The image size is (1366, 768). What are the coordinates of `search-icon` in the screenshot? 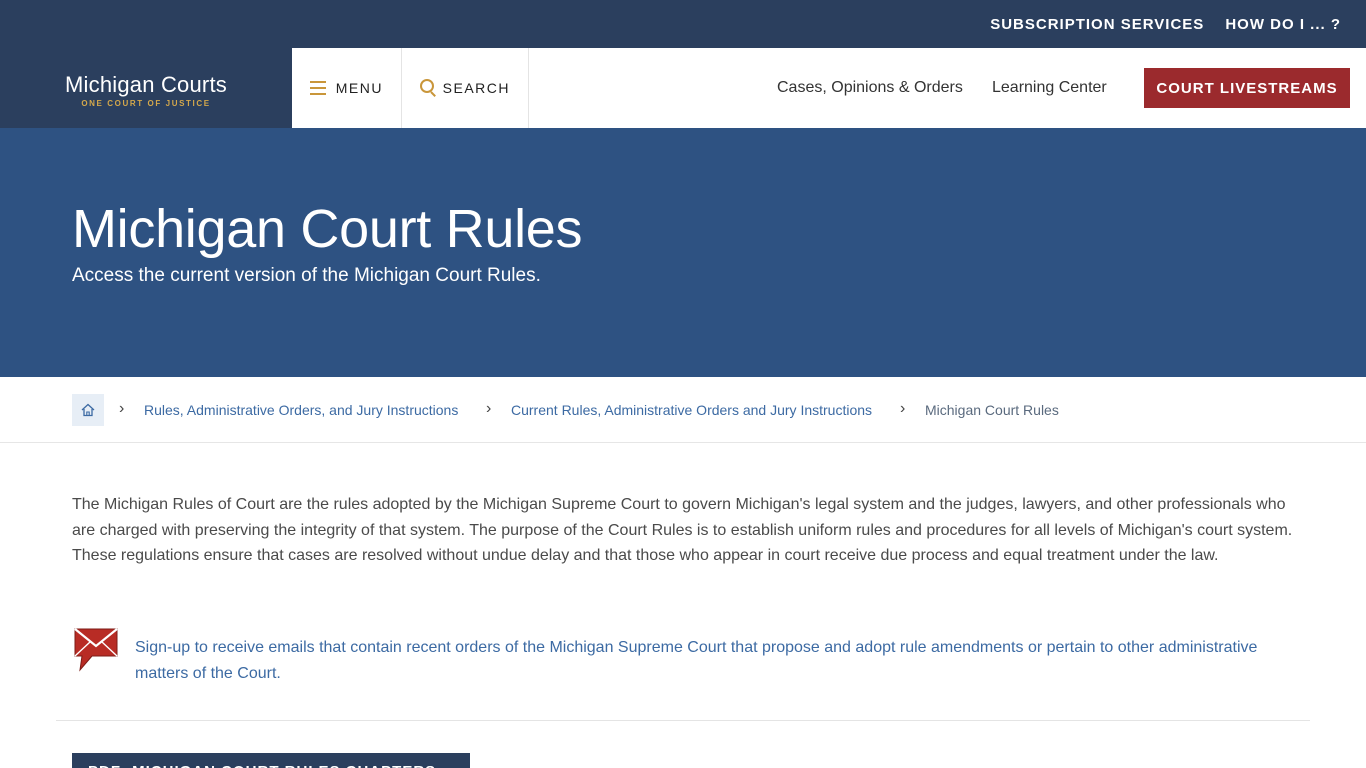 It's located at (428, 88).